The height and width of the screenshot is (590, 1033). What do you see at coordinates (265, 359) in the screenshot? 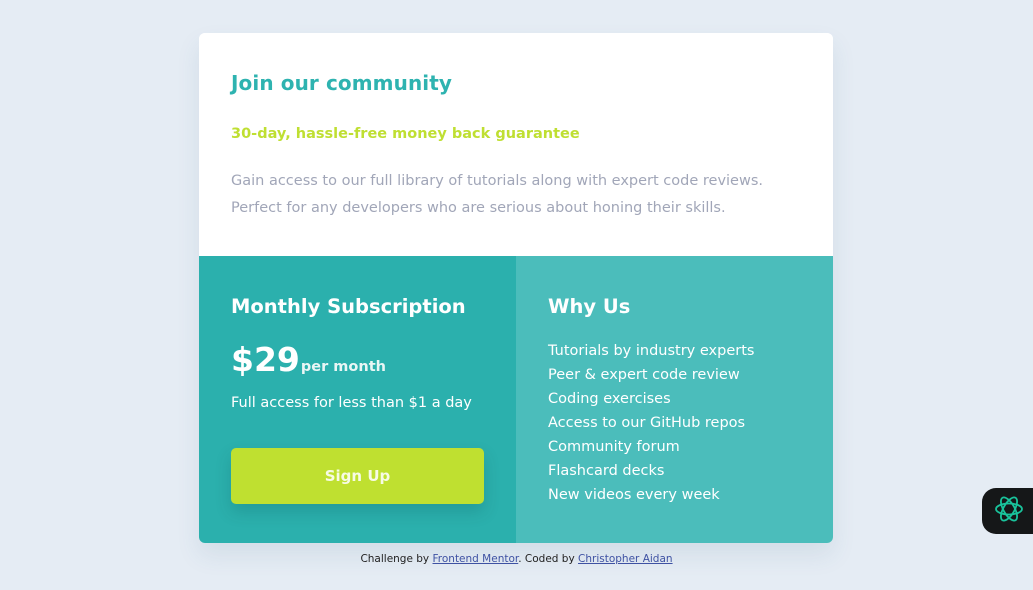
I see `price-amount: $29` at bounding box center [265, 359].